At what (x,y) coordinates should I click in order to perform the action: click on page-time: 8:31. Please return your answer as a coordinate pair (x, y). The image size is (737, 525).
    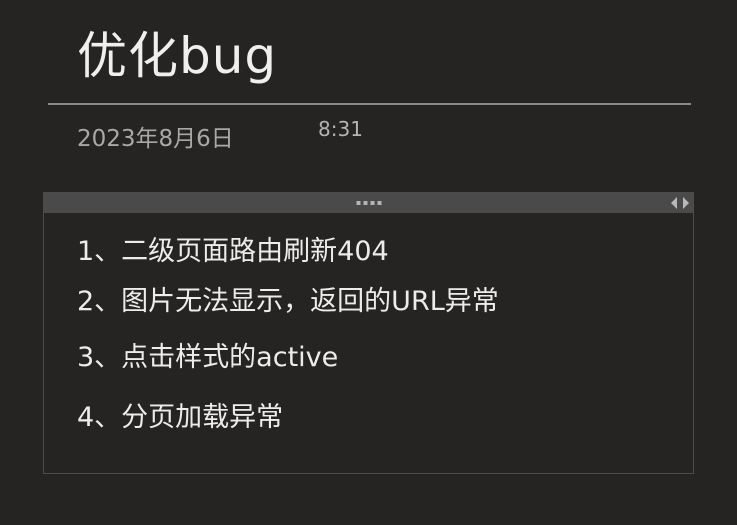
    Looking at the image, I should click on (340, 129).